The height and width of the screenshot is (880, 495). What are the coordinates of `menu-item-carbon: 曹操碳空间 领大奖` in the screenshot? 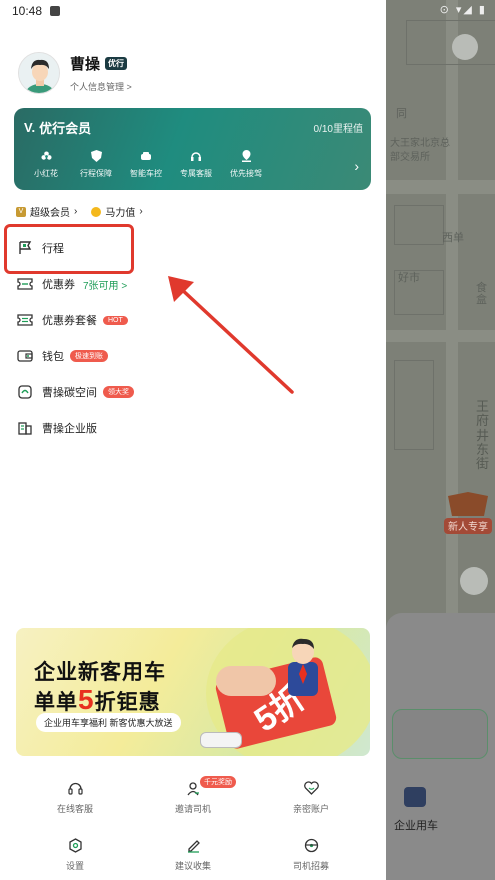 It's located at (75, 392).